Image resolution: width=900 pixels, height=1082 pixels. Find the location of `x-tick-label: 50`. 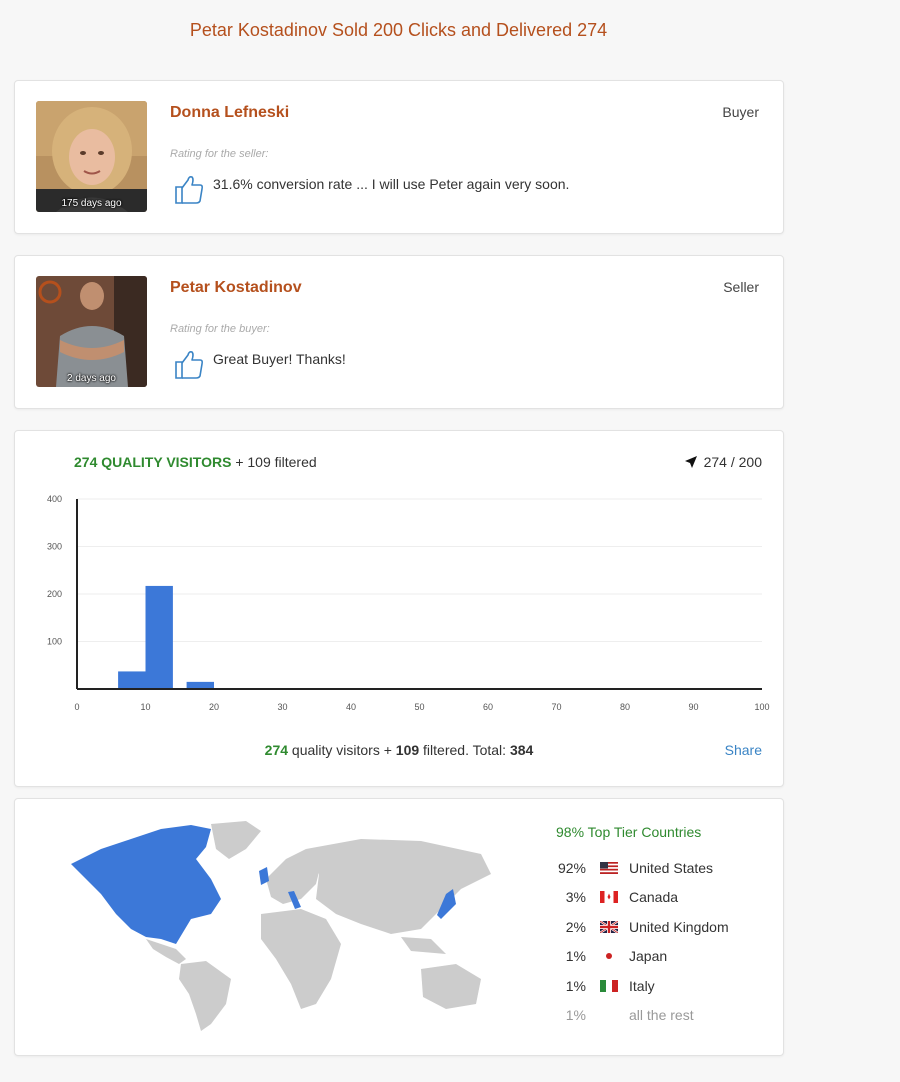

x-tick-label: 50 is located at coordinates (419, 707).